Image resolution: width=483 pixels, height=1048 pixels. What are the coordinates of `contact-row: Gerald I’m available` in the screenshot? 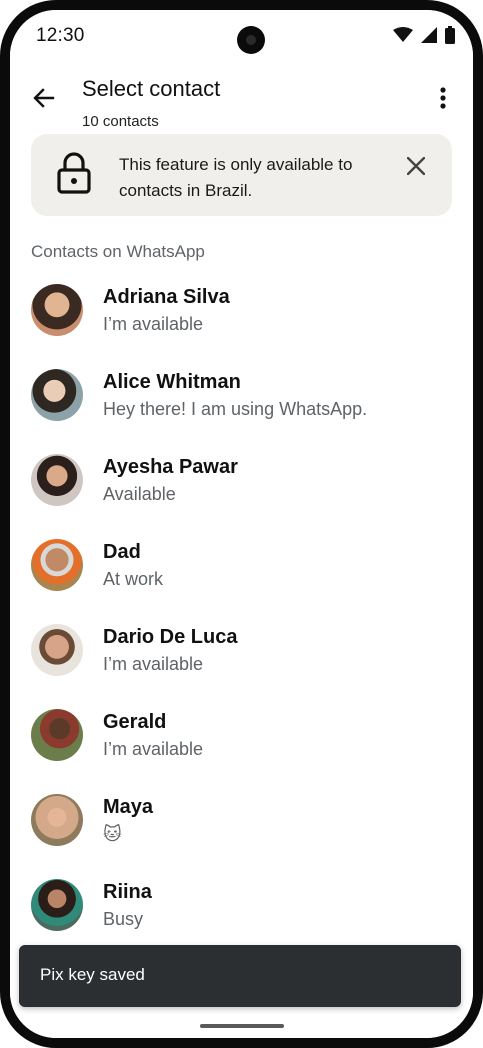 It's located at (241, 742).